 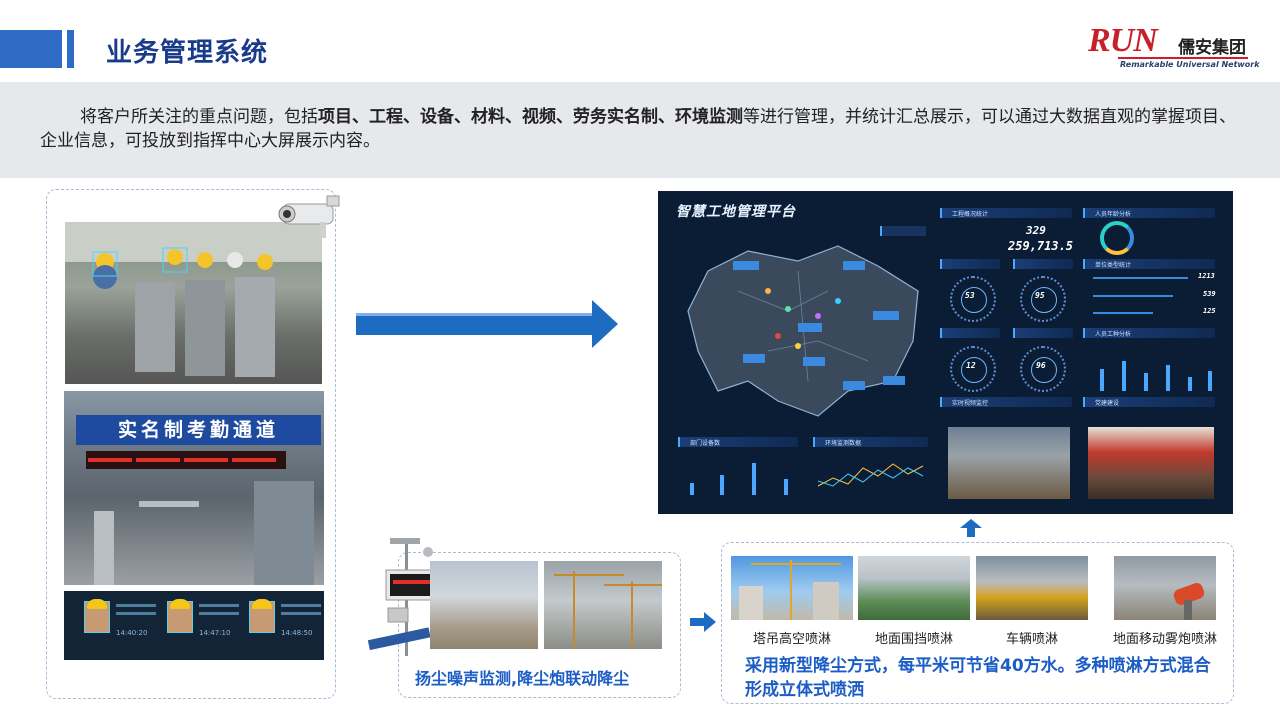 I want to click on panel-labor-b, so click(x=1043, y=264).